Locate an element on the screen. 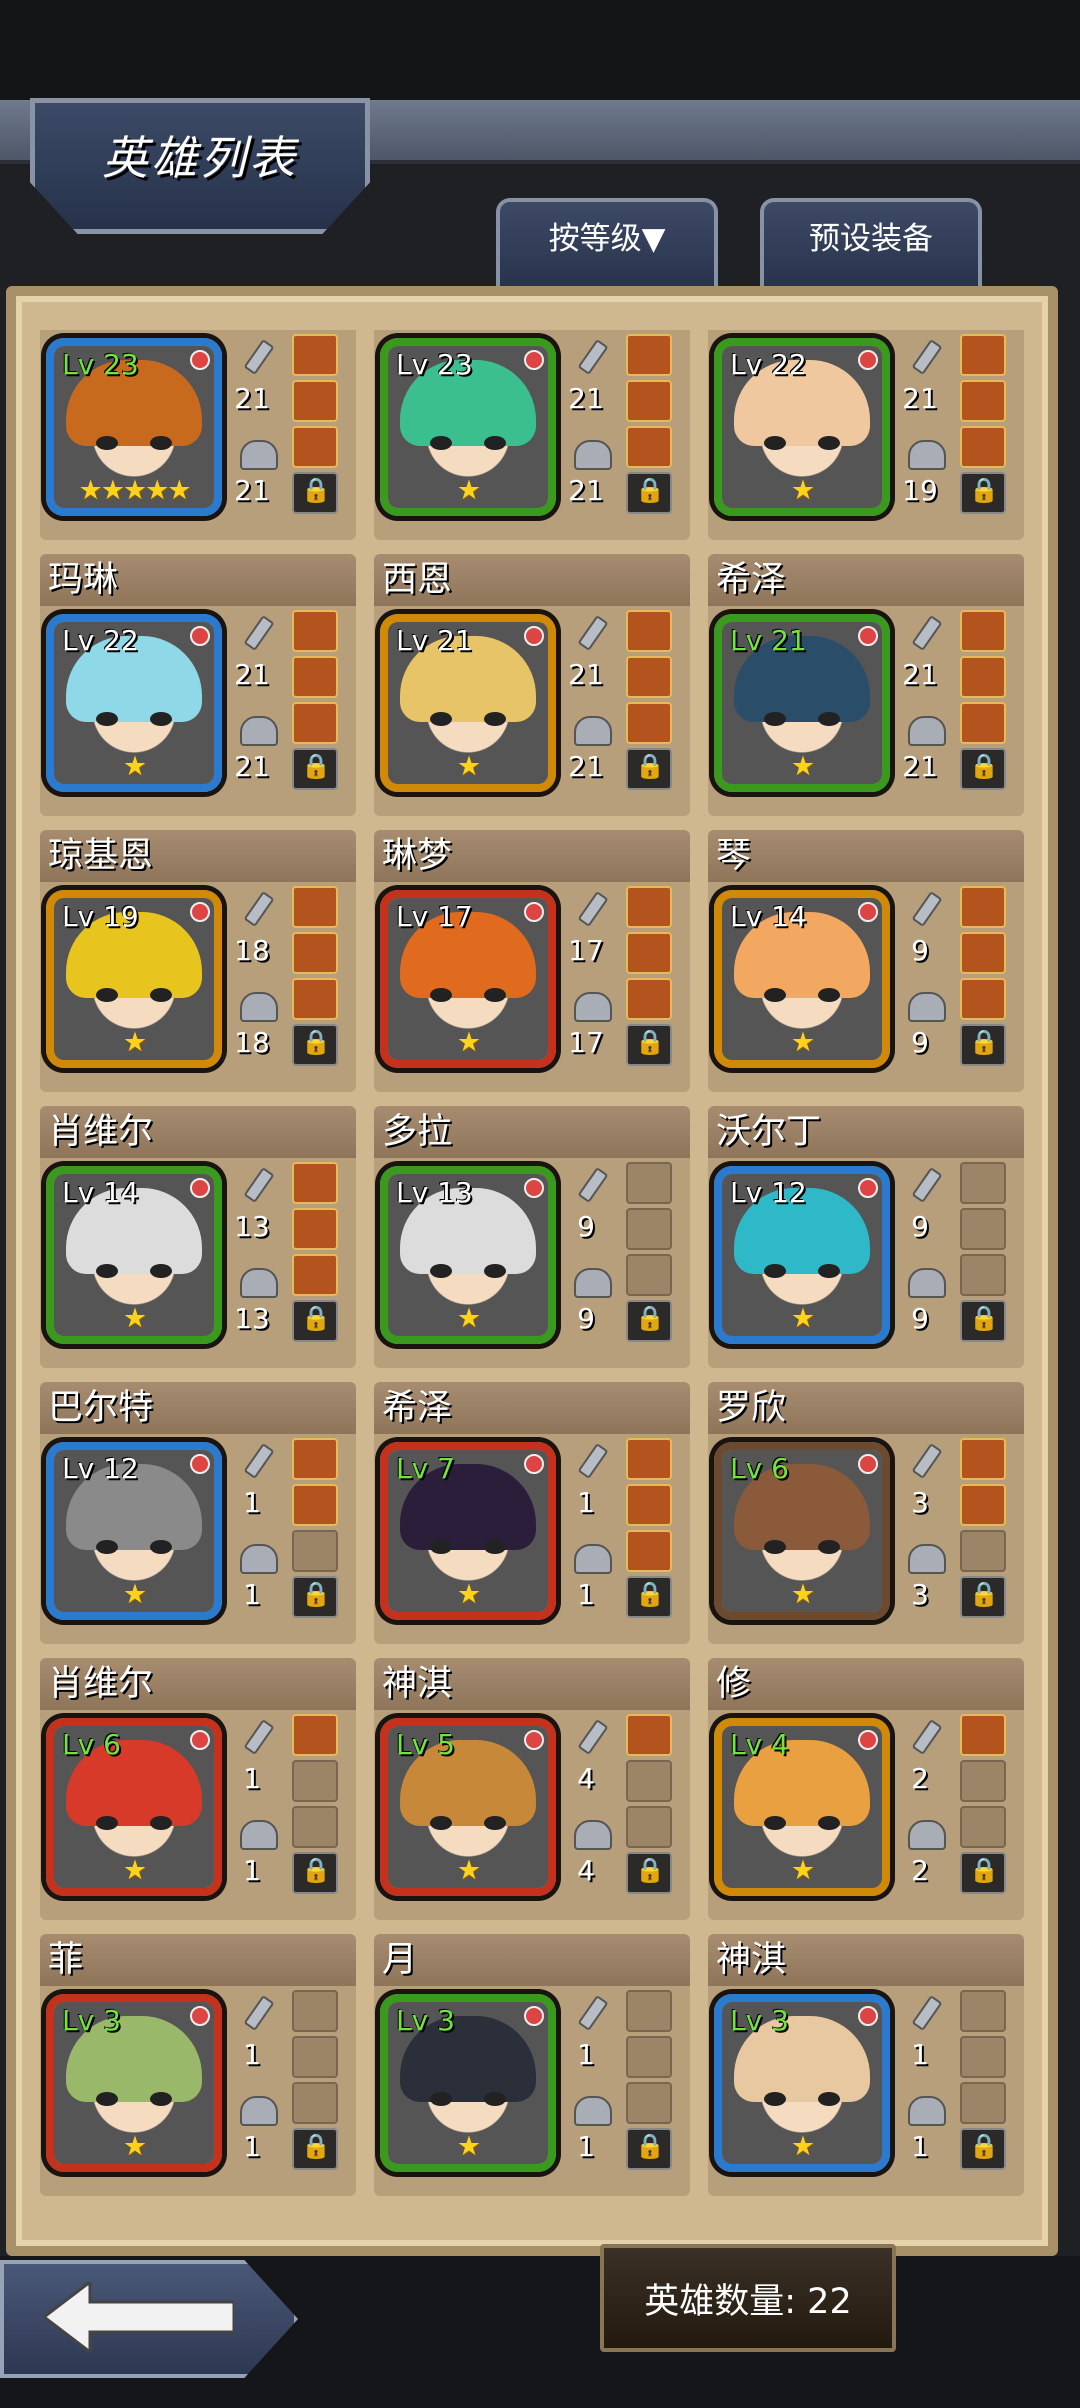 The height and width of the screenshot is (2408, 1080). hero-card: 月 Lv 3 ★ 1 1 is located at coordinates (532, 2065).